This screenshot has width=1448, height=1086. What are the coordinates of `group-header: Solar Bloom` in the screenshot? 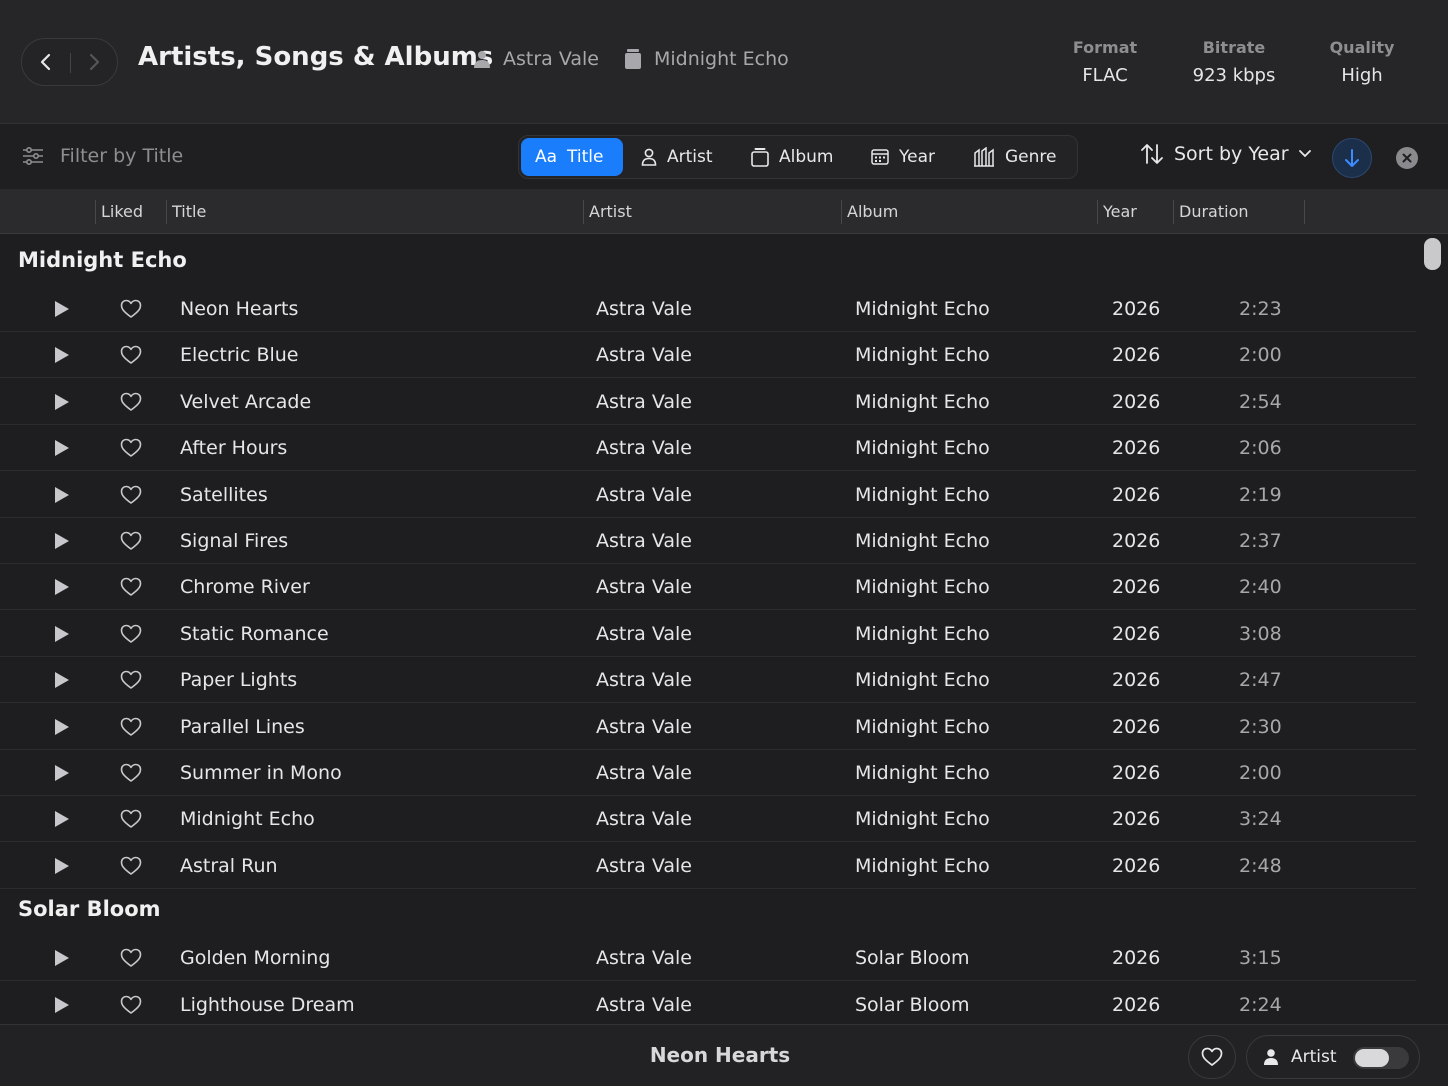 It's located at (89, 909).